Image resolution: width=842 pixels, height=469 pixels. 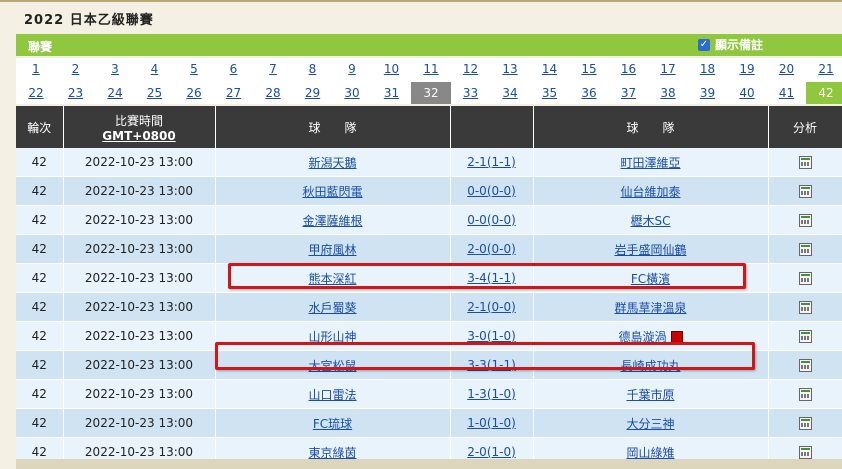 I want to click on score-cell: 2-1(1-1), so click(x=492, y=162).